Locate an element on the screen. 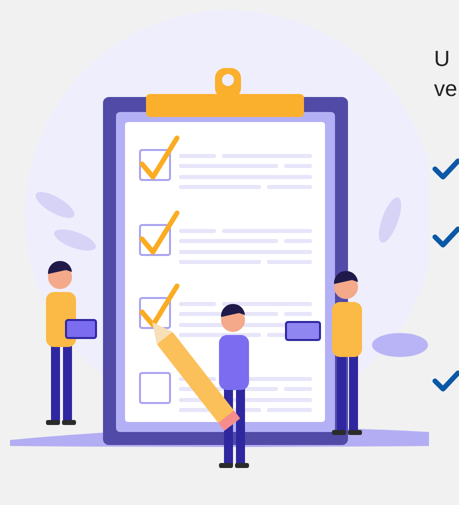 The height and width of the screenshot is (505, 459). intro-text: ve is located at coordinates (446, 89).